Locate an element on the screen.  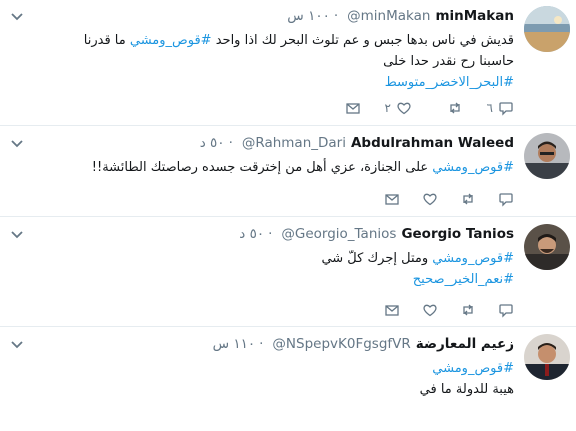
hashtag-link: #البحر_الاخضر_متوسط is located at coordinates (449, 82).